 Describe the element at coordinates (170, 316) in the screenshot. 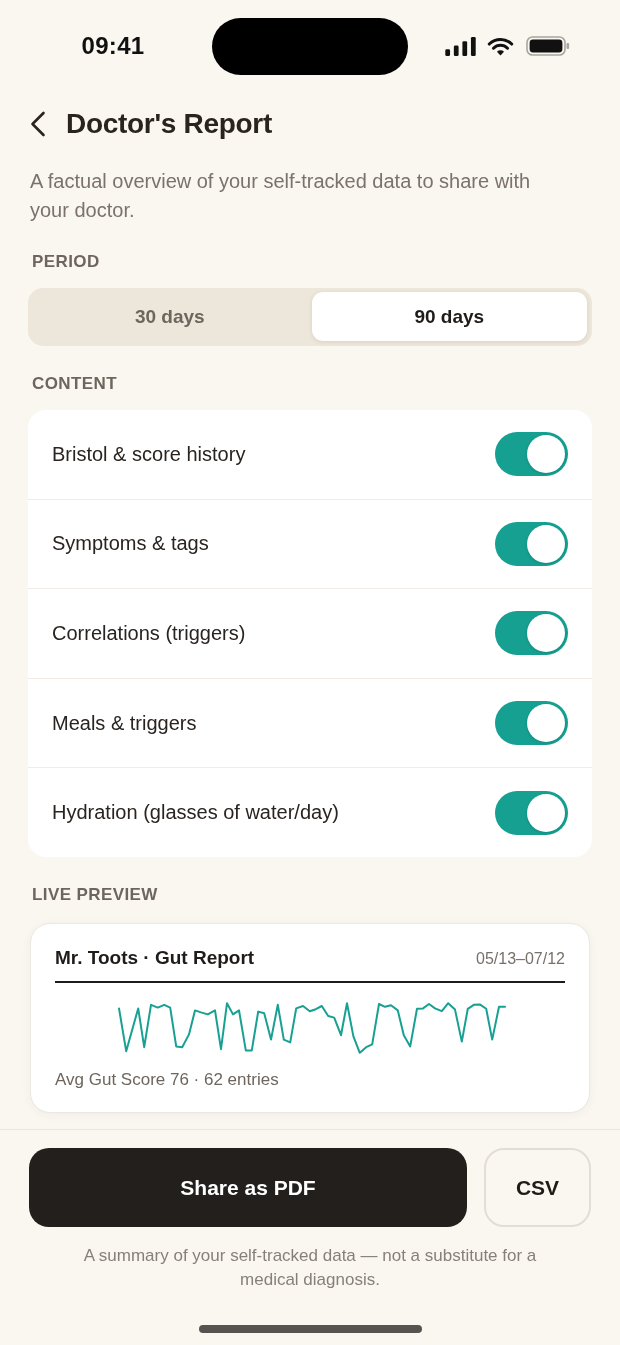

I see `period-tab: 30 days` at that location.